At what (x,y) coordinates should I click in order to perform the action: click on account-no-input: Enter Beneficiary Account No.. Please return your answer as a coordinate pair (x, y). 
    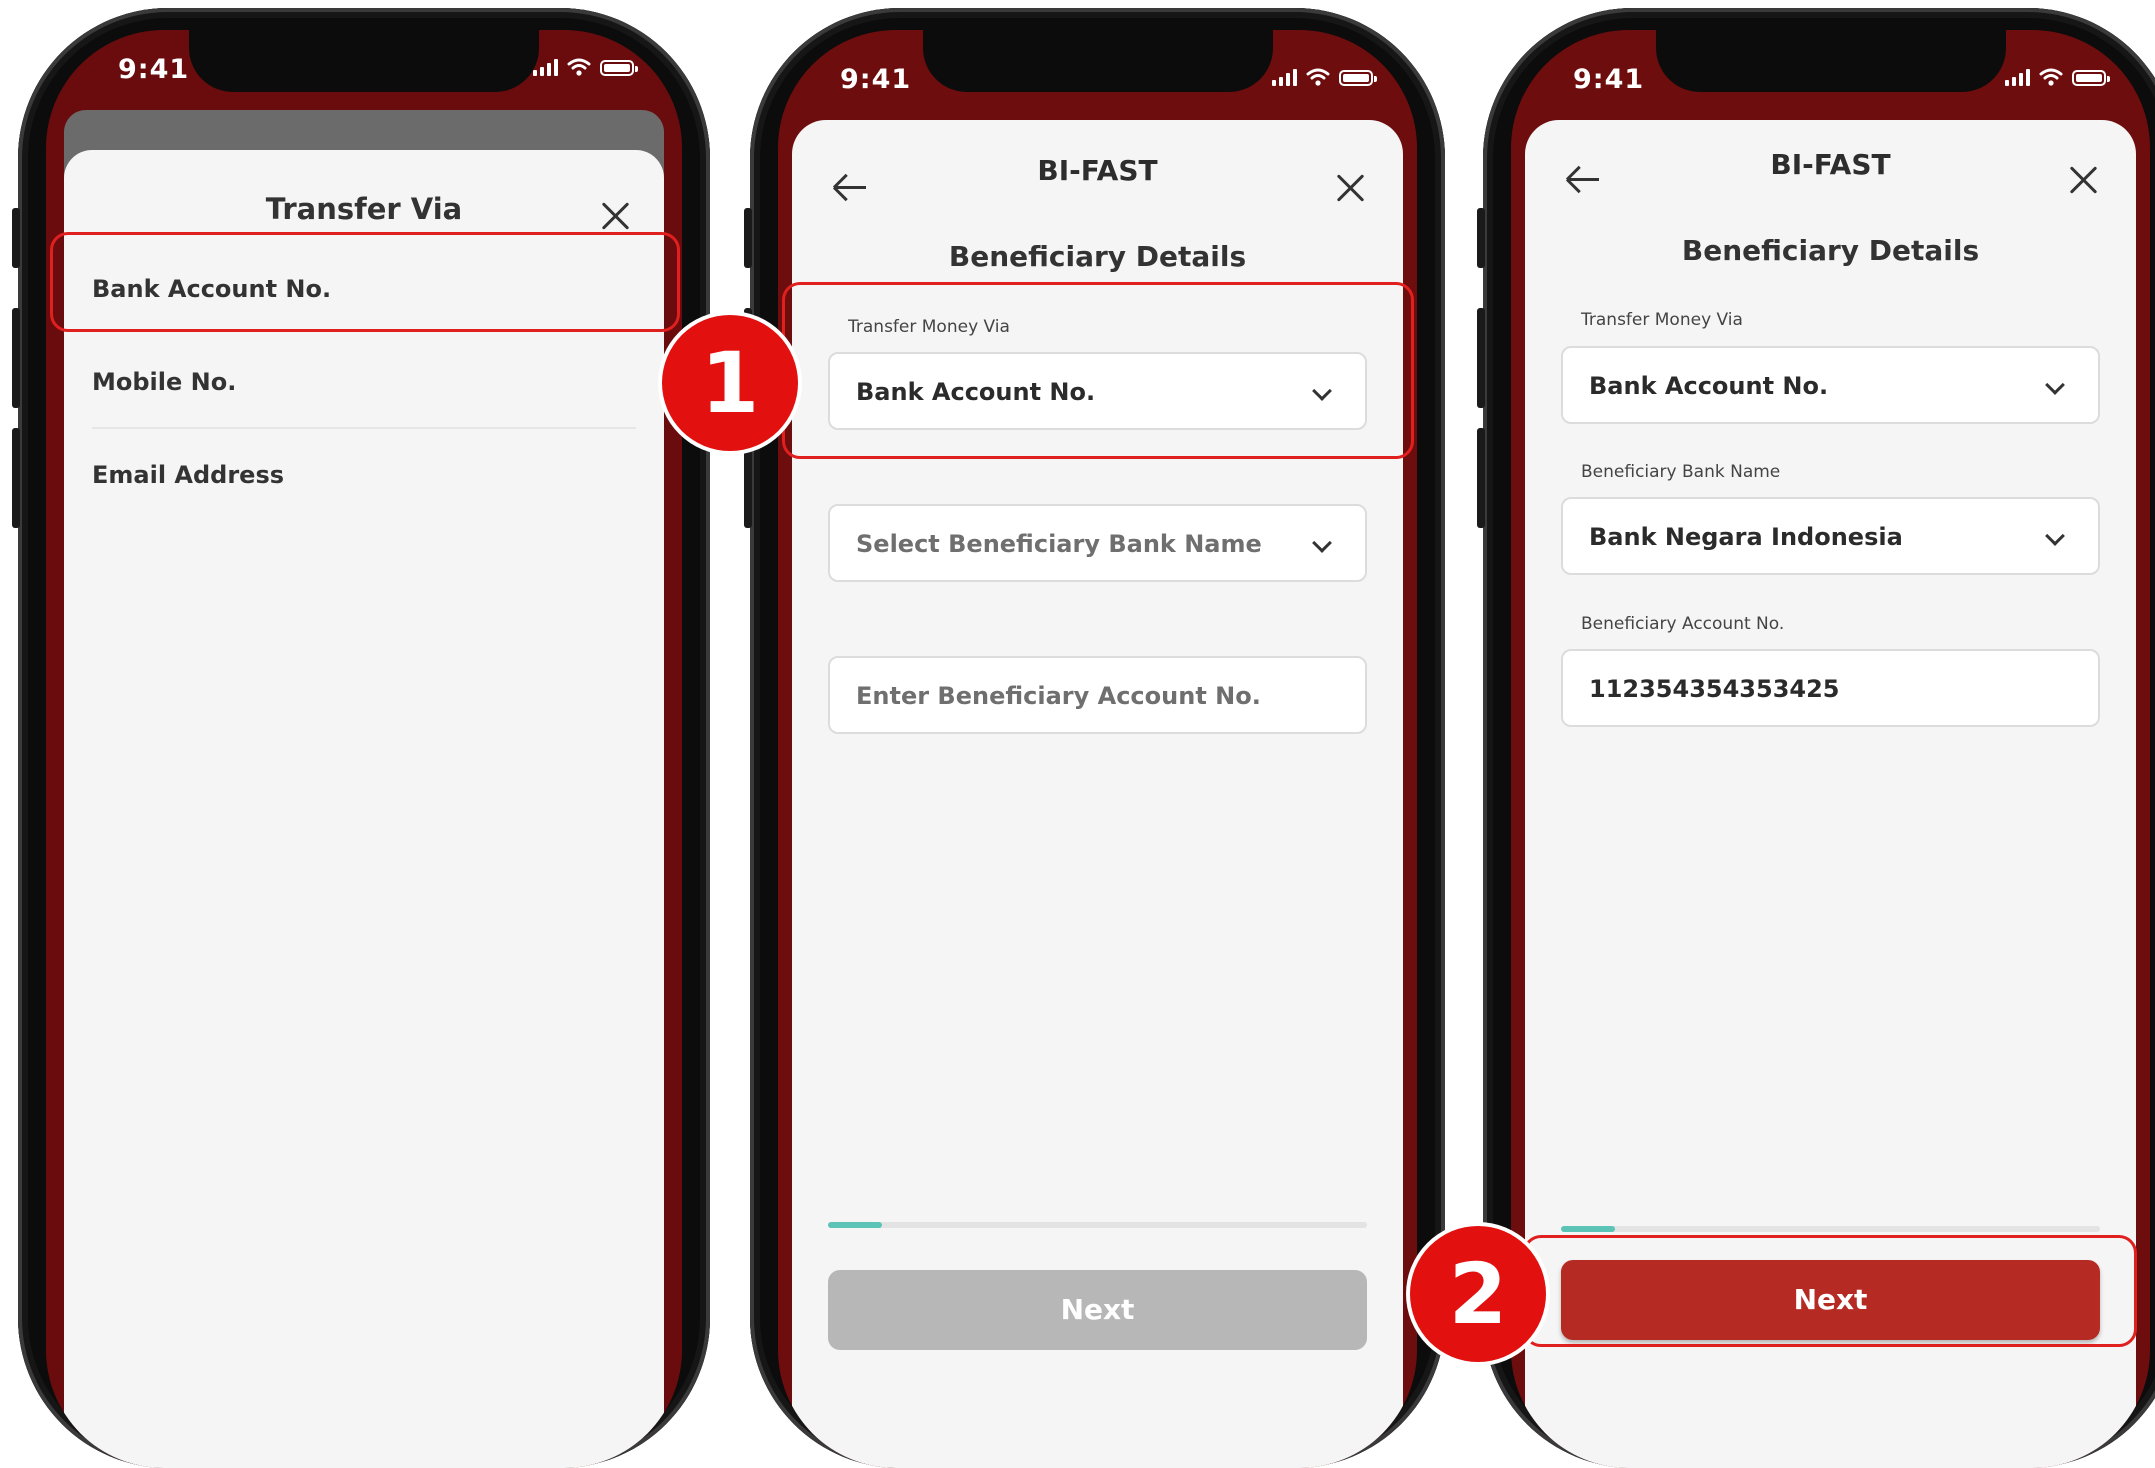
    Looking at the image, I should click on (1097, 695).